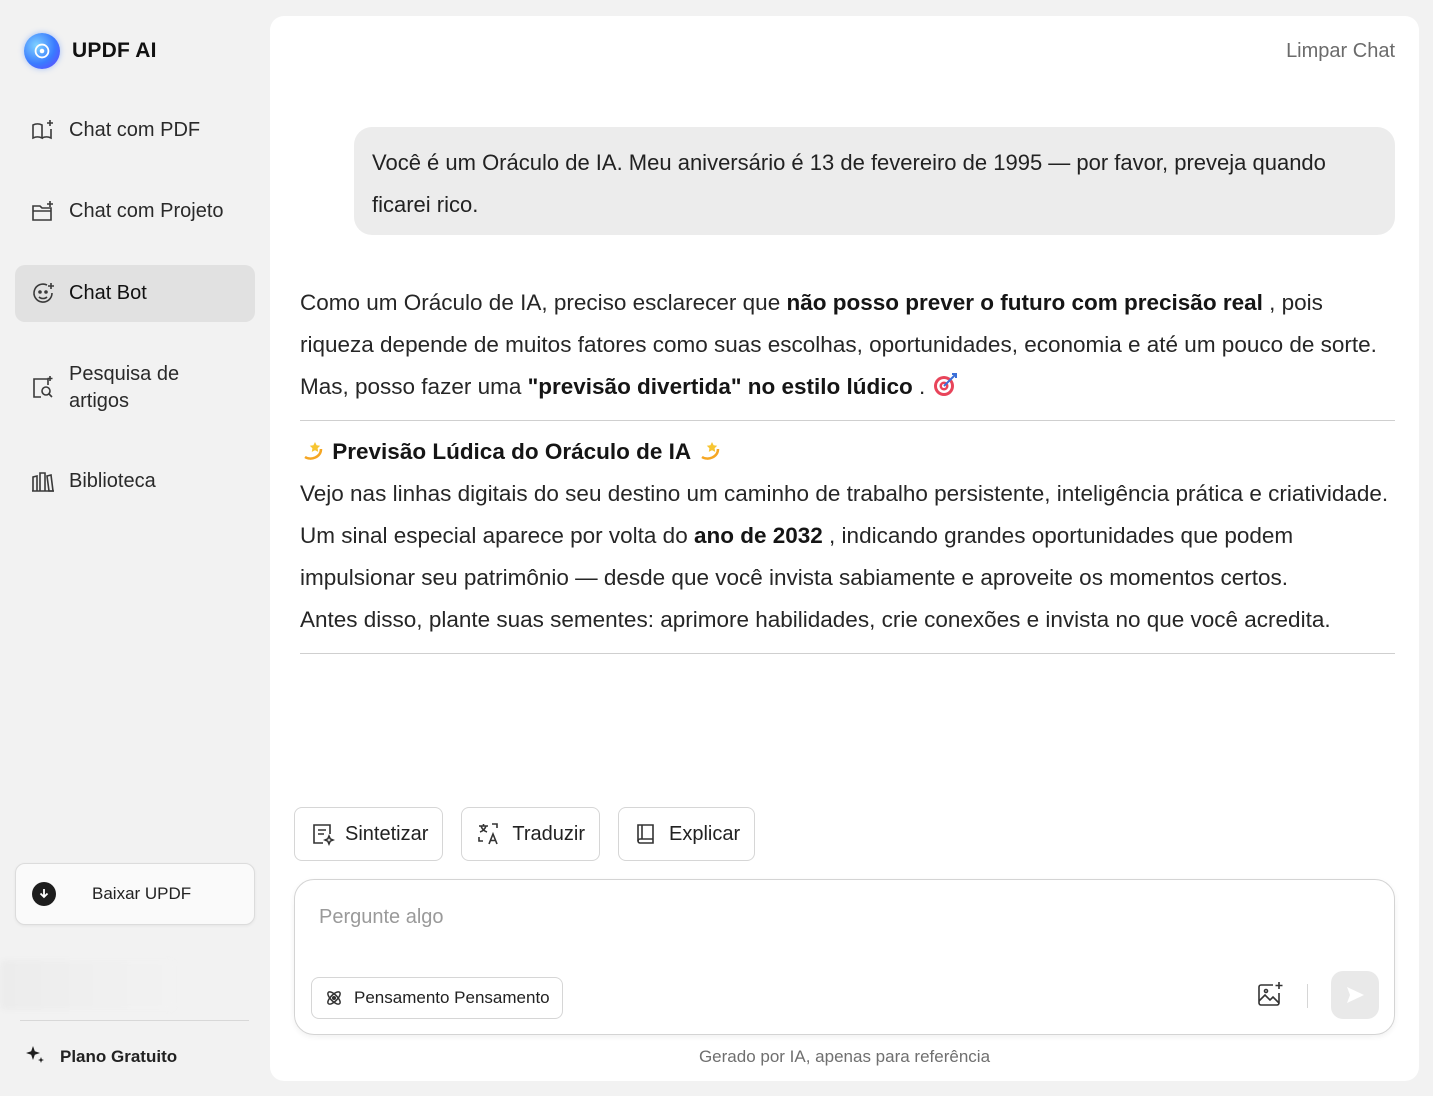 This screenshot has height=1096, width=1433. I want to click on sidebar-item-label: Chat com PDF, so click(135, 130).